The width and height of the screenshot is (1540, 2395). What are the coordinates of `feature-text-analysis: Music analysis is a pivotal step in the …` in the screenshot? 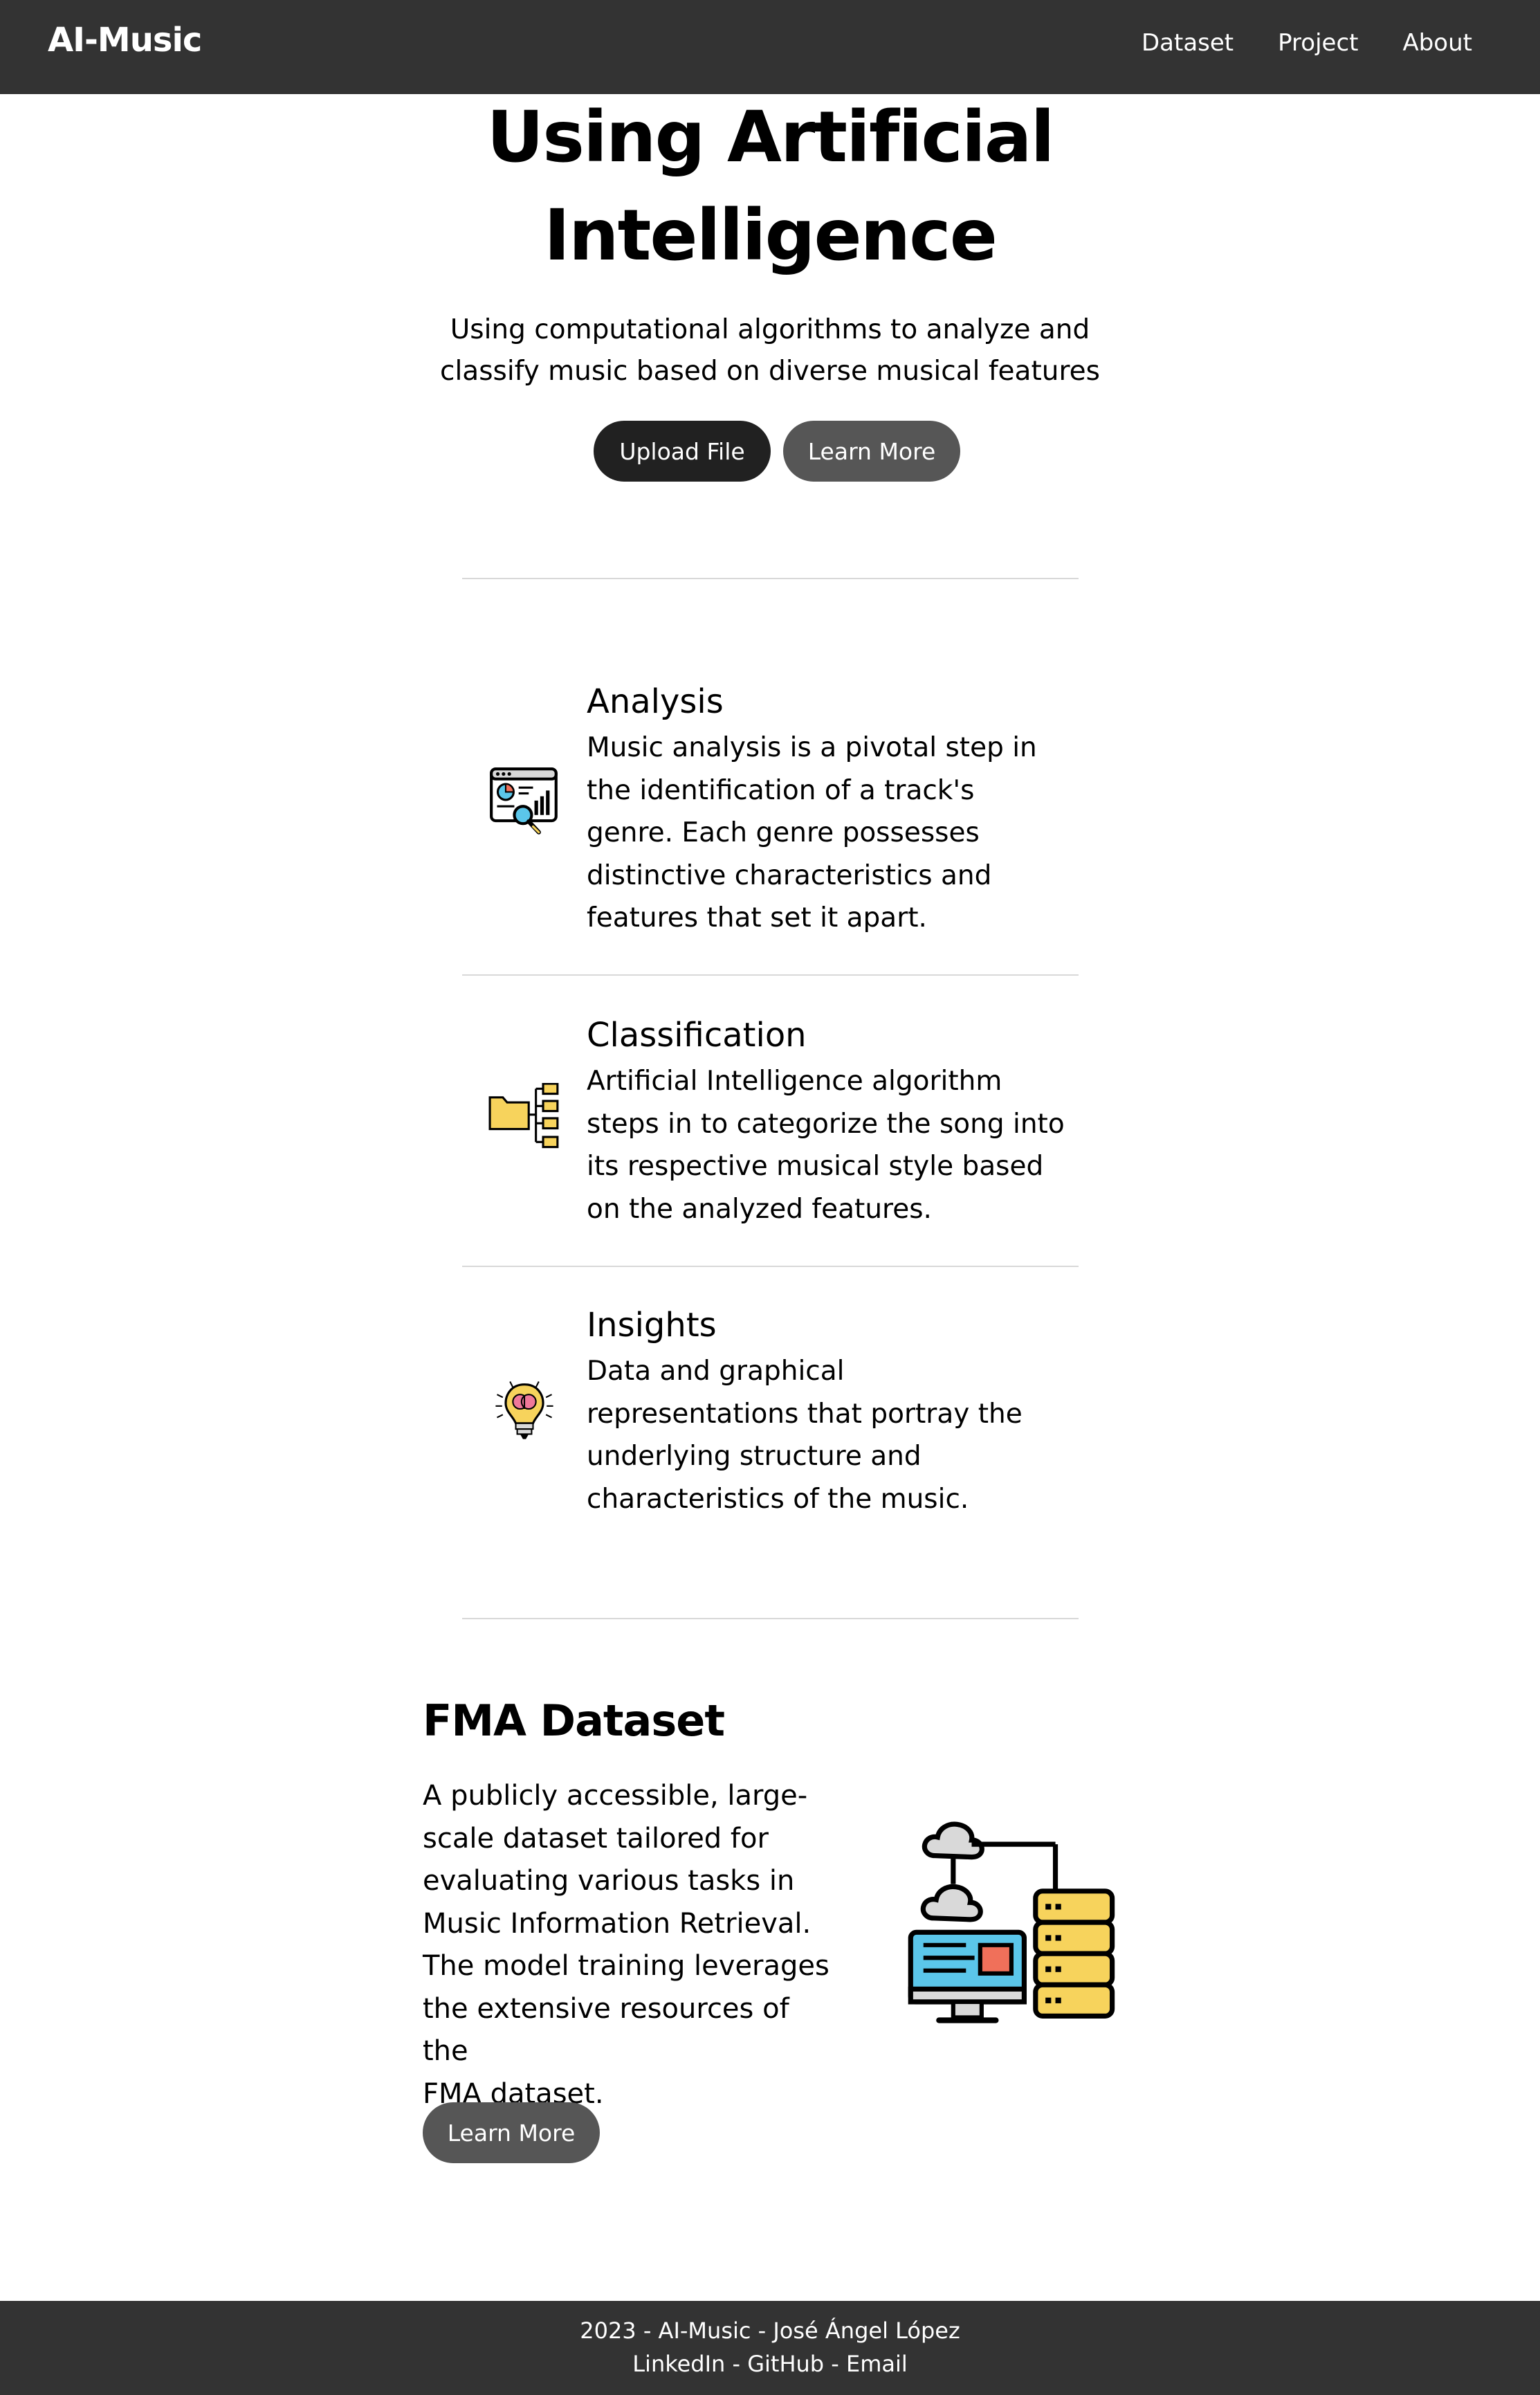 It's located at (829, 833).